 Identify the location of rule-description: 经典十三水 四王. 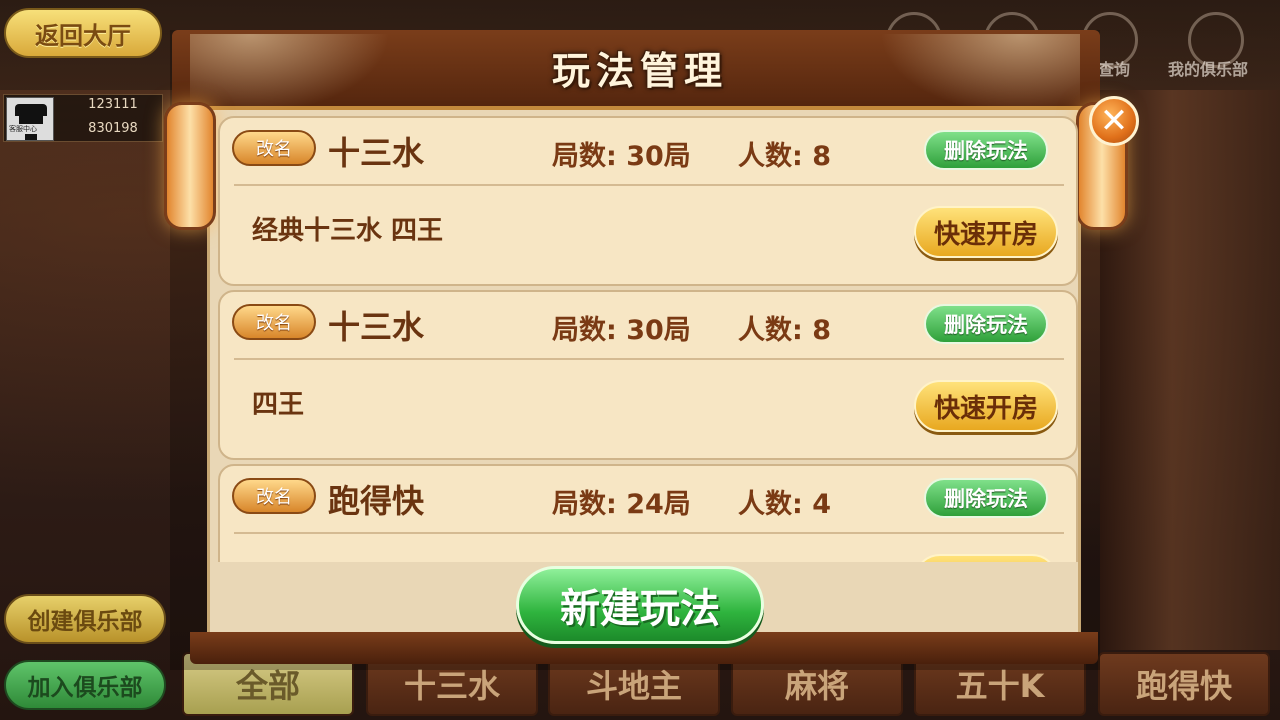
(348, 231).